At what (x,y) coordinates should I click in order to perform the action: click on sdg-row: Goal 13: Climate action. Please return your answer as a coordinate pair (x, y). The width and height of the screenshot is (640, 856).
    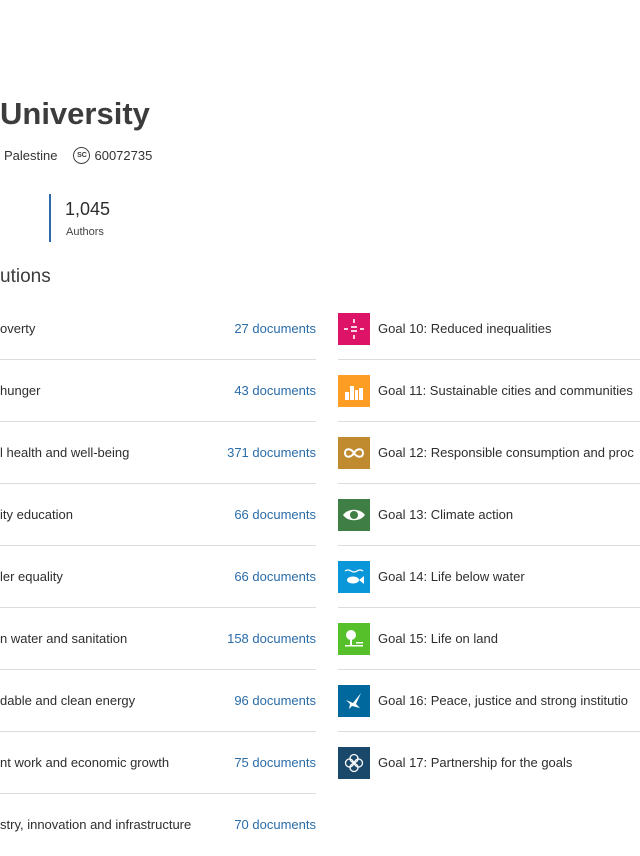
    Looking at the image, I should click on (489, 515).